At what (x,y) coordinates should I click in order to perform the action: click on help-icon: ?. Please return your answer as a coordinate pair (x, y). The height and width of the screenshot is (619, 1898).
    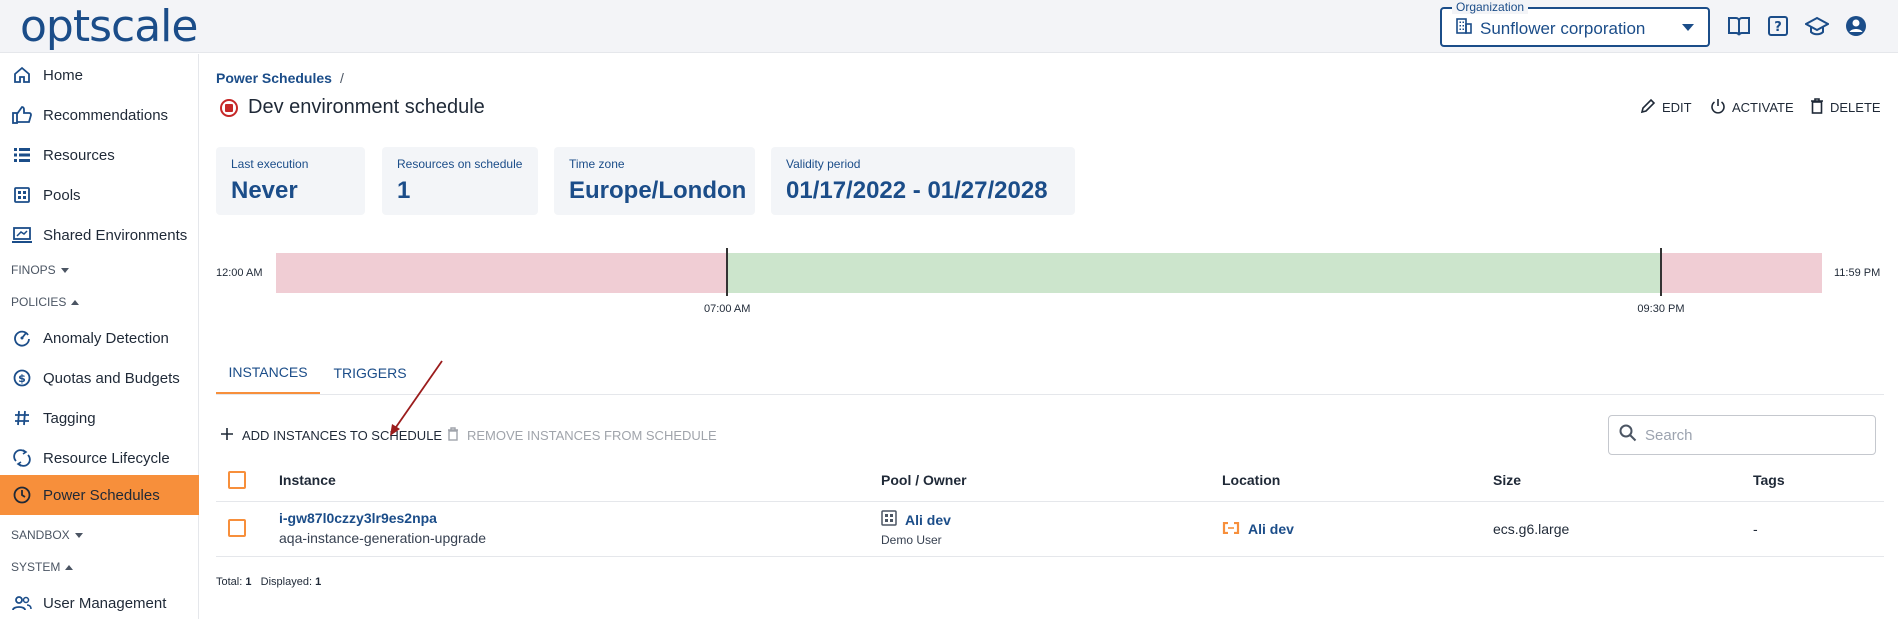
    Looking at the image, I should click on (1778, 26).